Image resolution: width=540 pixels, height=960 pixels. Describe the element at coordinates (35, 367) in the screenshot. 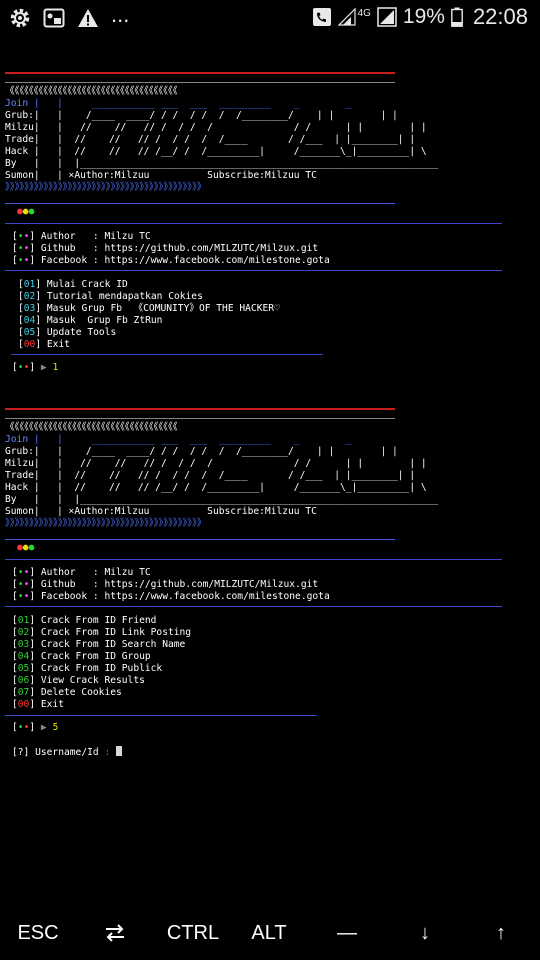

I see `menu-prompt: [••] ▶ 1` at that location.